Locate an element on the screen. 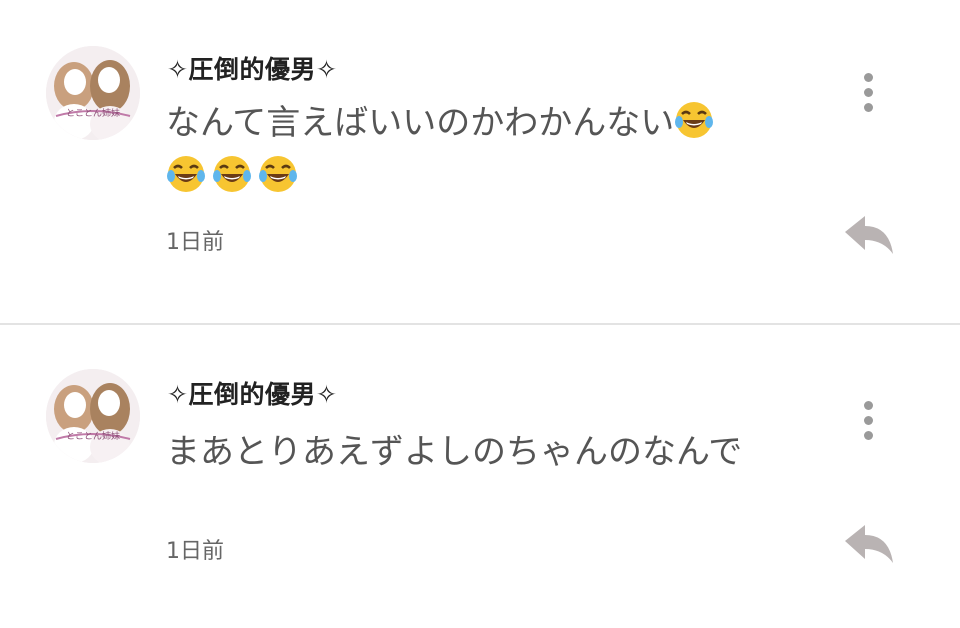 The height and width of the screenshot is (628, 960). comment-text: なんて言えばいいのかわかんない is located at coordinates (443, 150).